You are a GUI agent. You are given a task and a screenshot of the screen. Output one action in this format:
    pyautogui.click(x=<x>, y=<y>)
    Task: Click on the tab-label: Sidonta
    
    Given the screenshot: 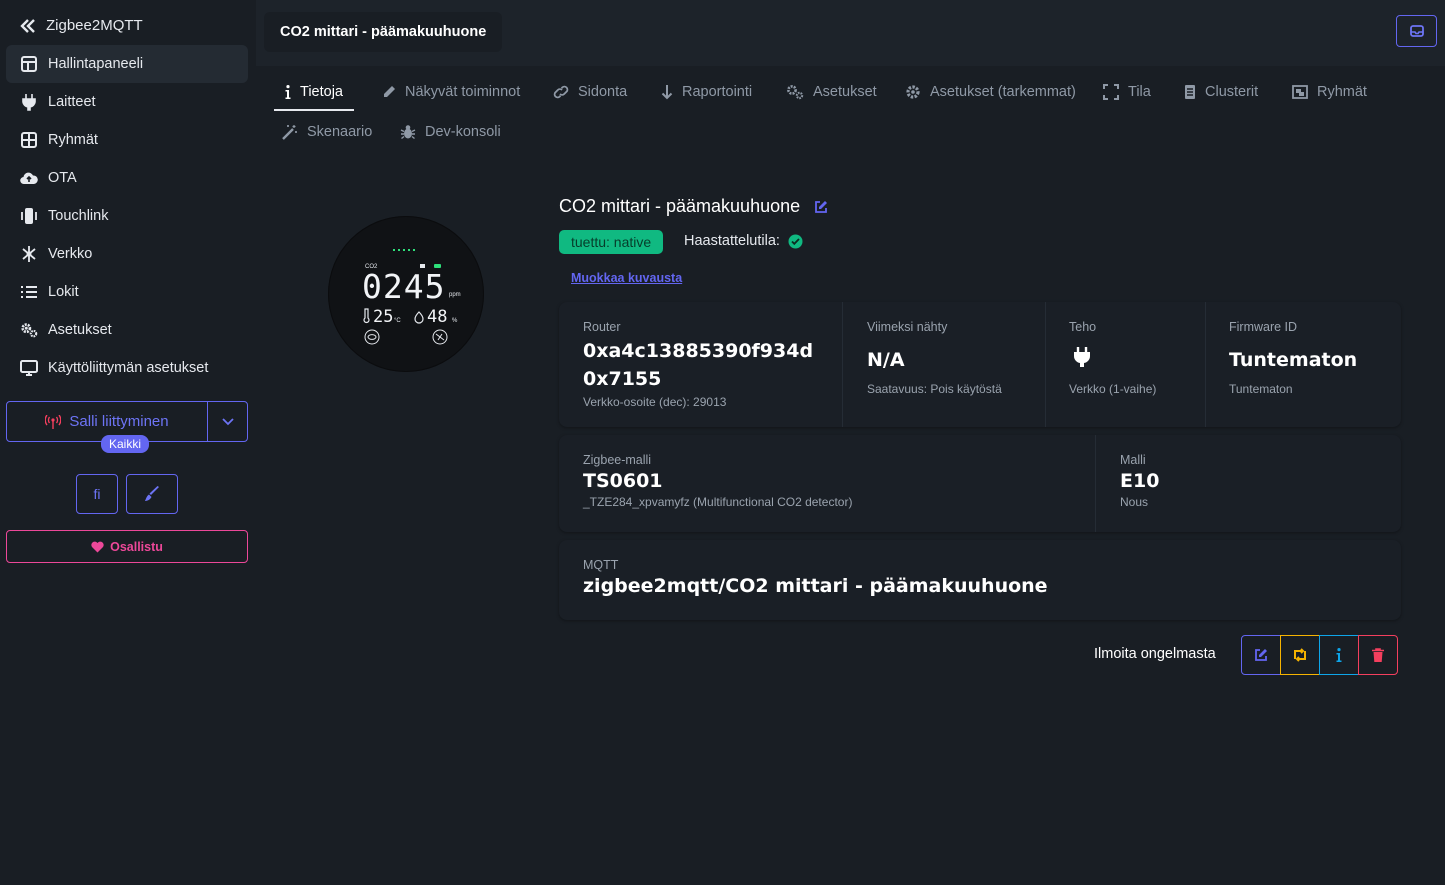 What is the action you would take?
    pyautogui.click(x=603, y=92)
    